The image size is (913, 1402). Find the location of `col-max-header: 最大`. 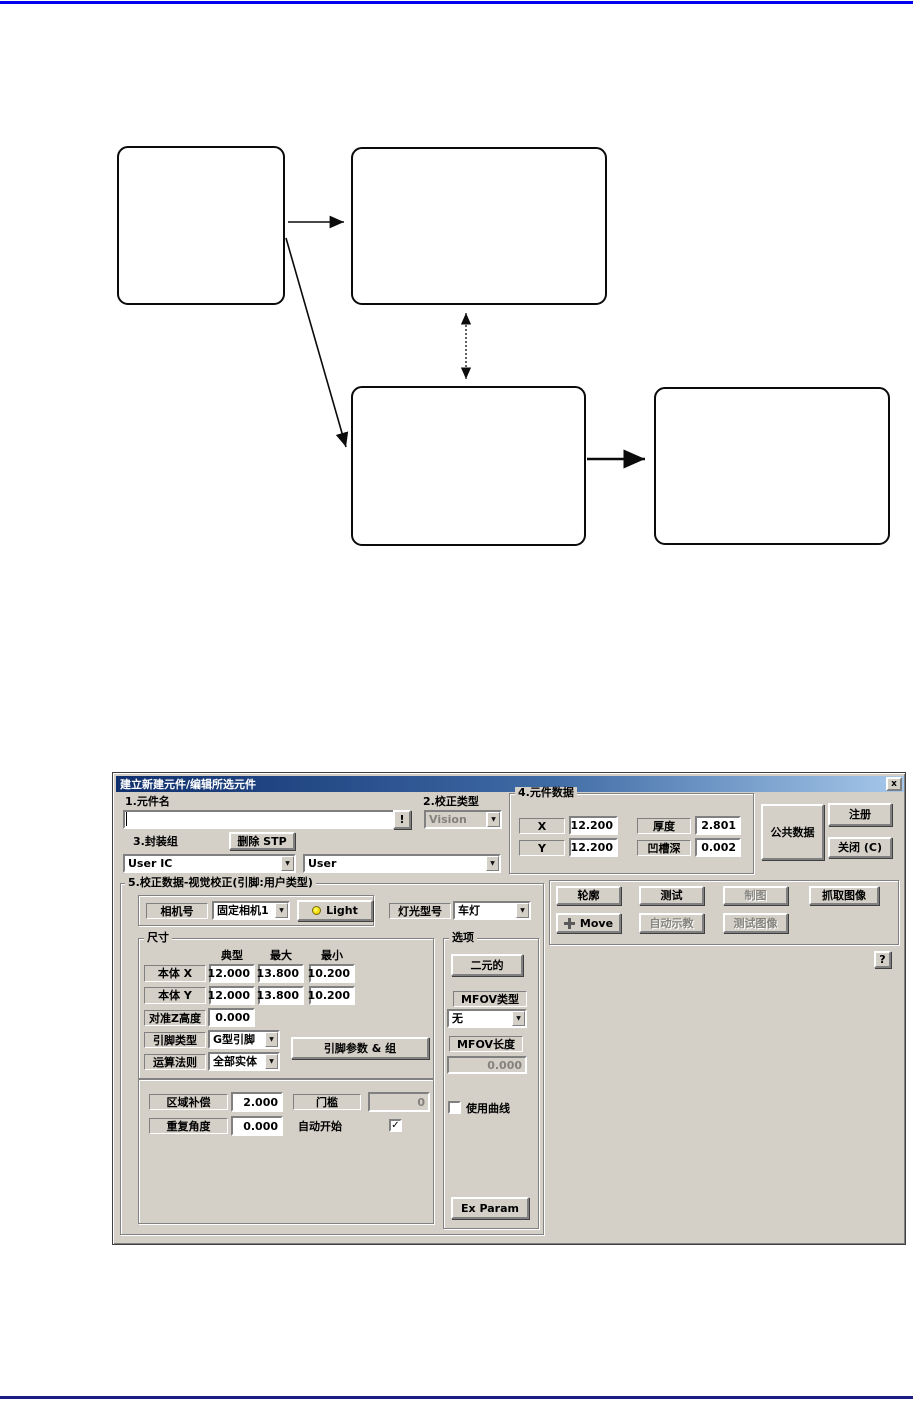

col-max-header: 最大 is located at coordinates (281, 955).